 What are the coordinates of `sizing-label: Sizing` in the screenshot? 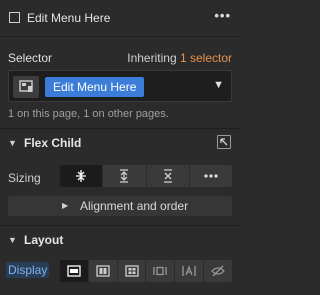 It's located at (24, 178).